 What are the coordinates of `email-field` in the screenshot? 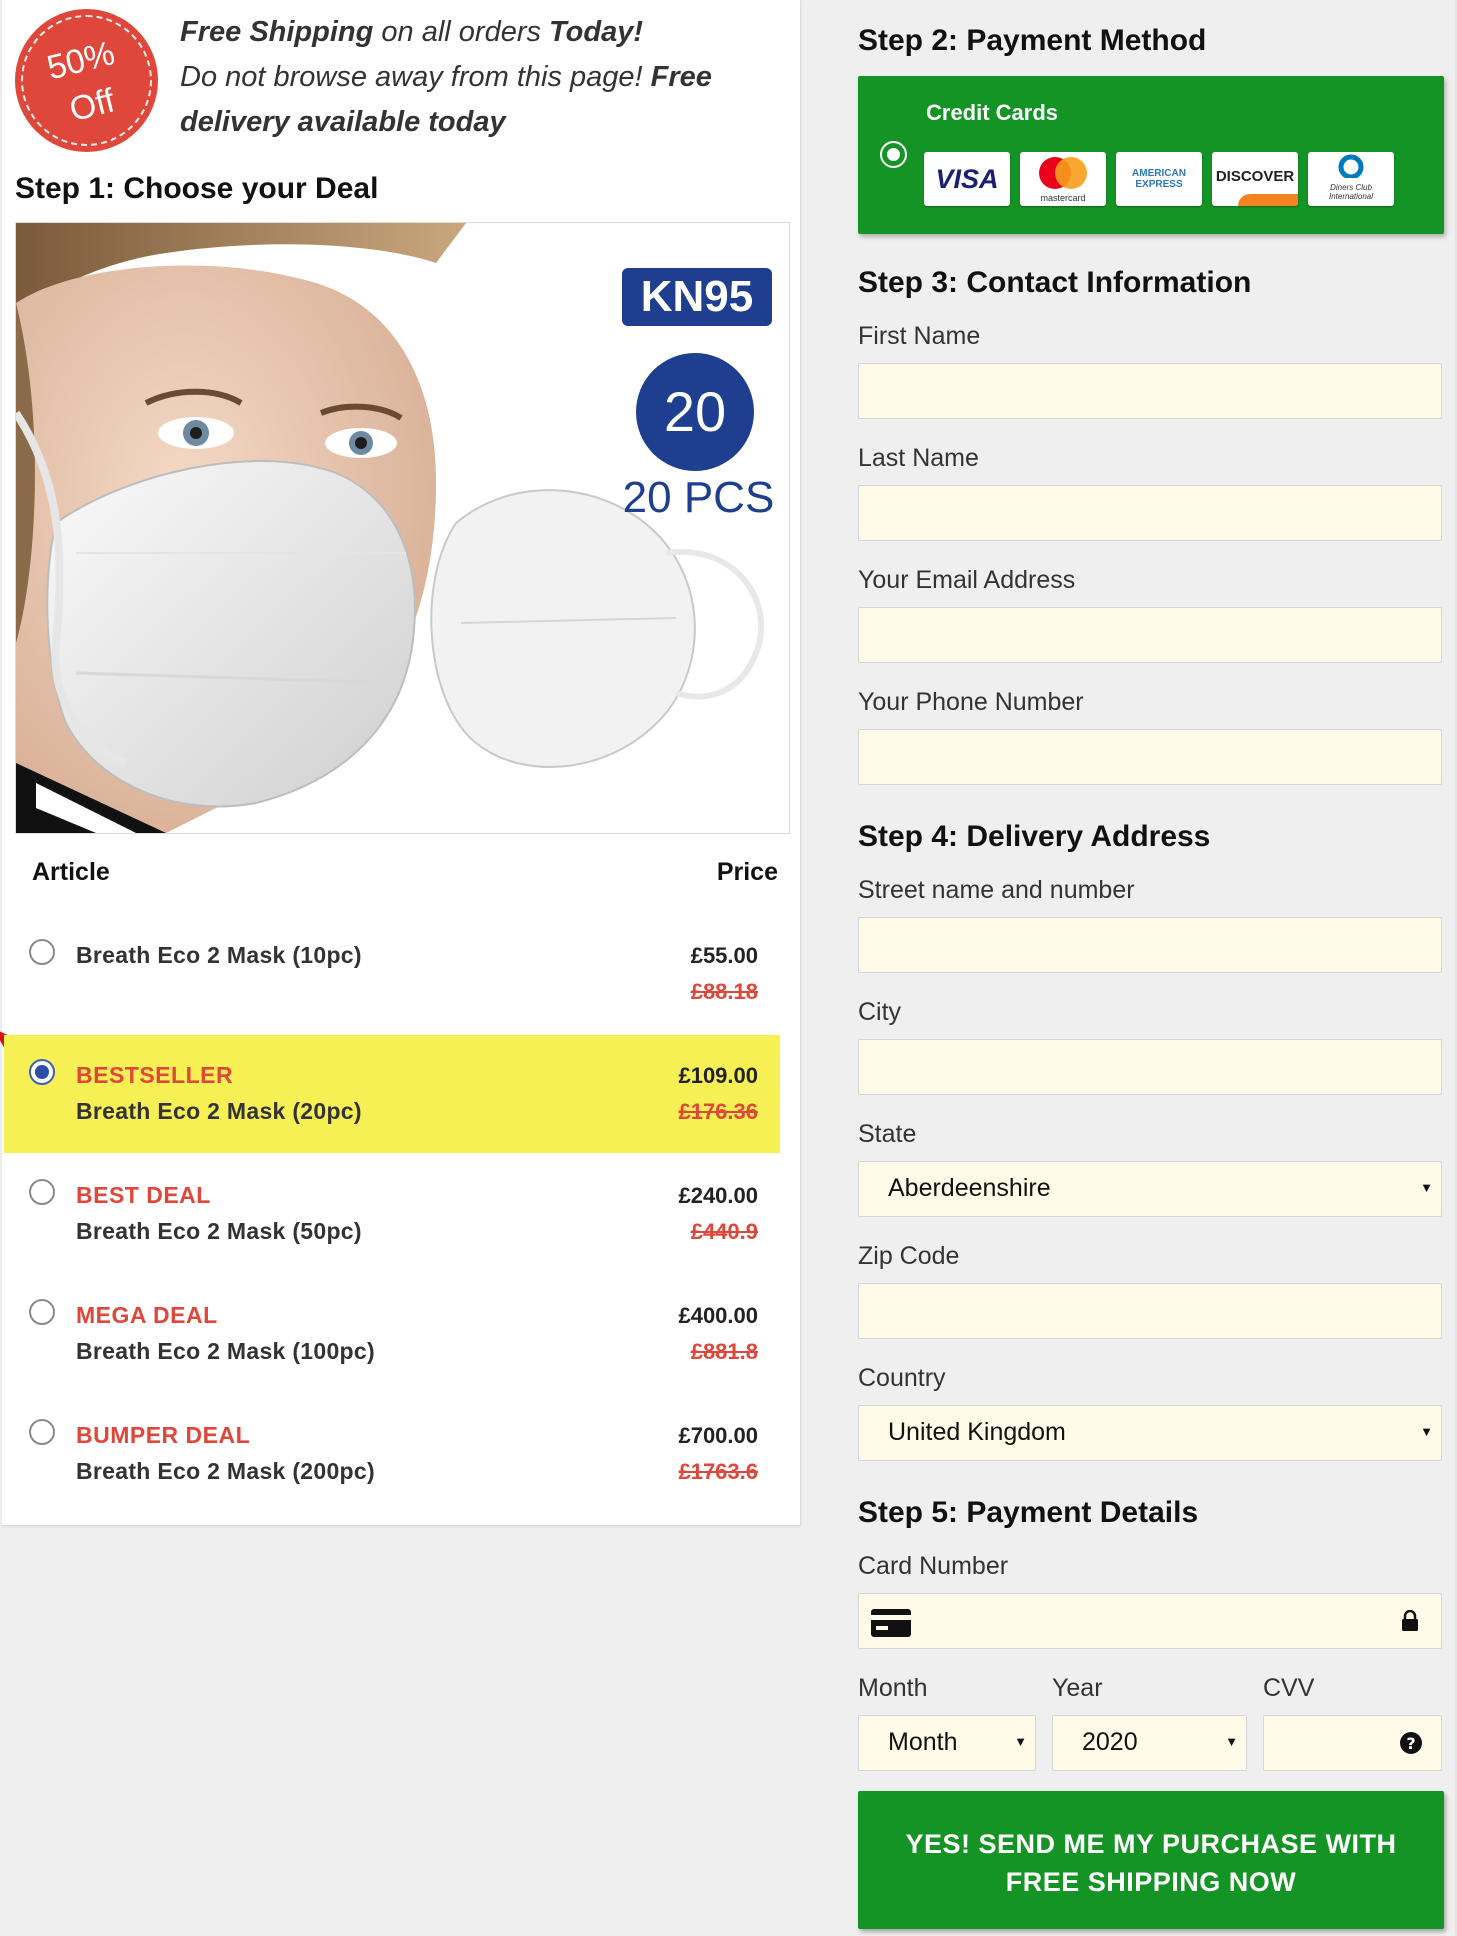 It's located at (1150, 635).